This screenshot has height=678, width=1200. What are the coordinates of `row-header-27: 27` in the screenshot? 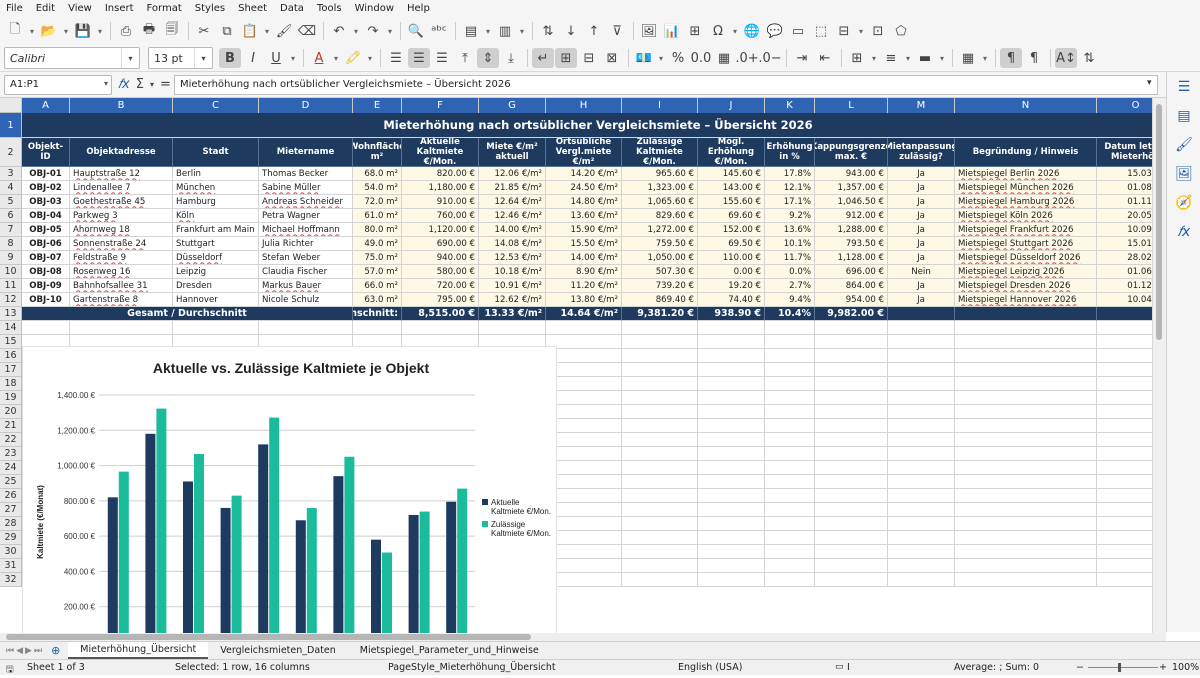 It's located at (11, 510).